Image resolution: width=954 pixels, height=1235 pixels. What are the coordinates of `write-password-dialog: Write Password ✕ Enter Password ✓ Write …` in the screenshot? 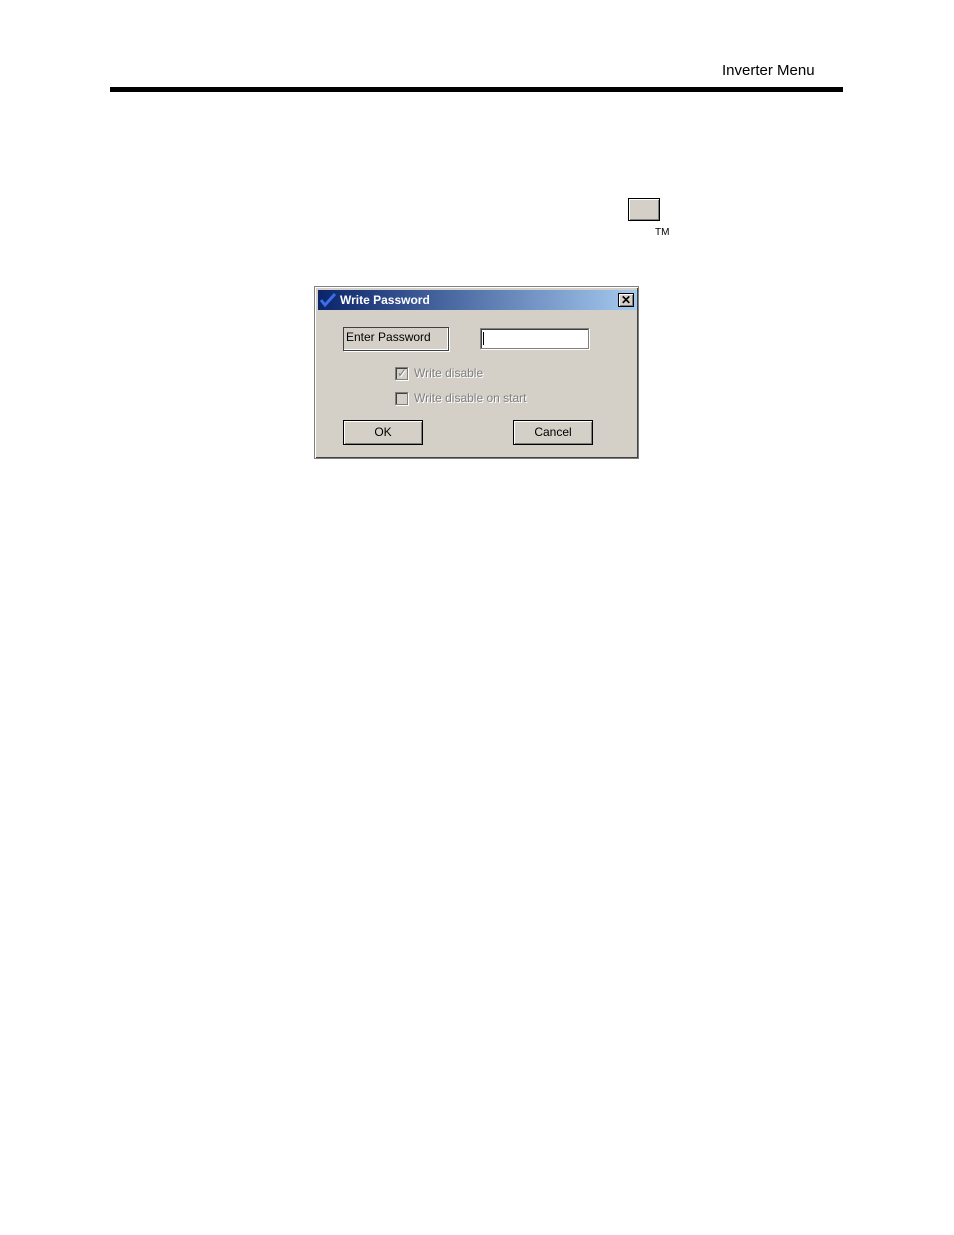 It's located at (476, 372).